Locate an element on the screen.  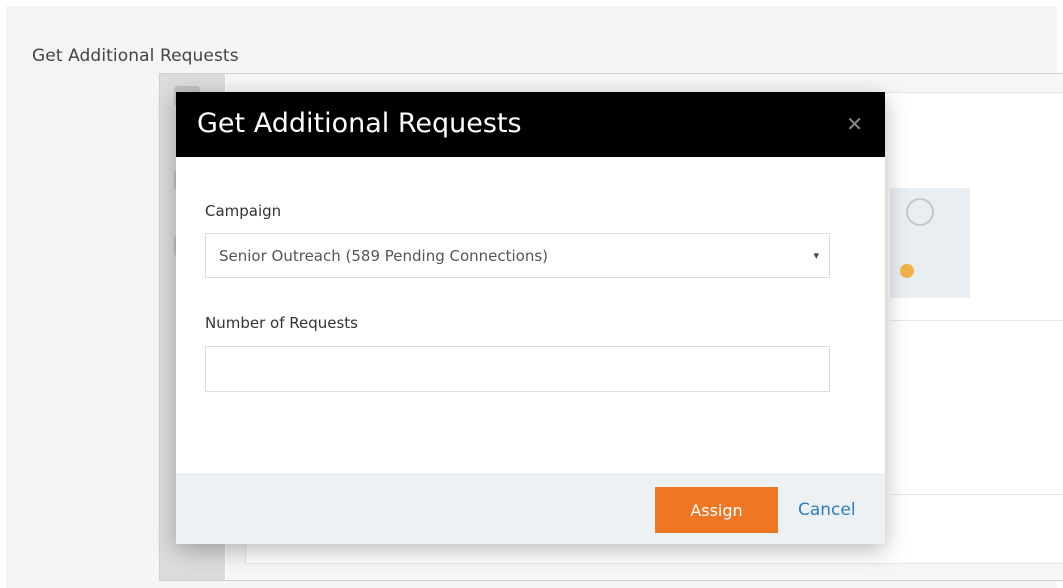
modal-header: Get Additional Requests ✕ is located at coordinates (530, 124).